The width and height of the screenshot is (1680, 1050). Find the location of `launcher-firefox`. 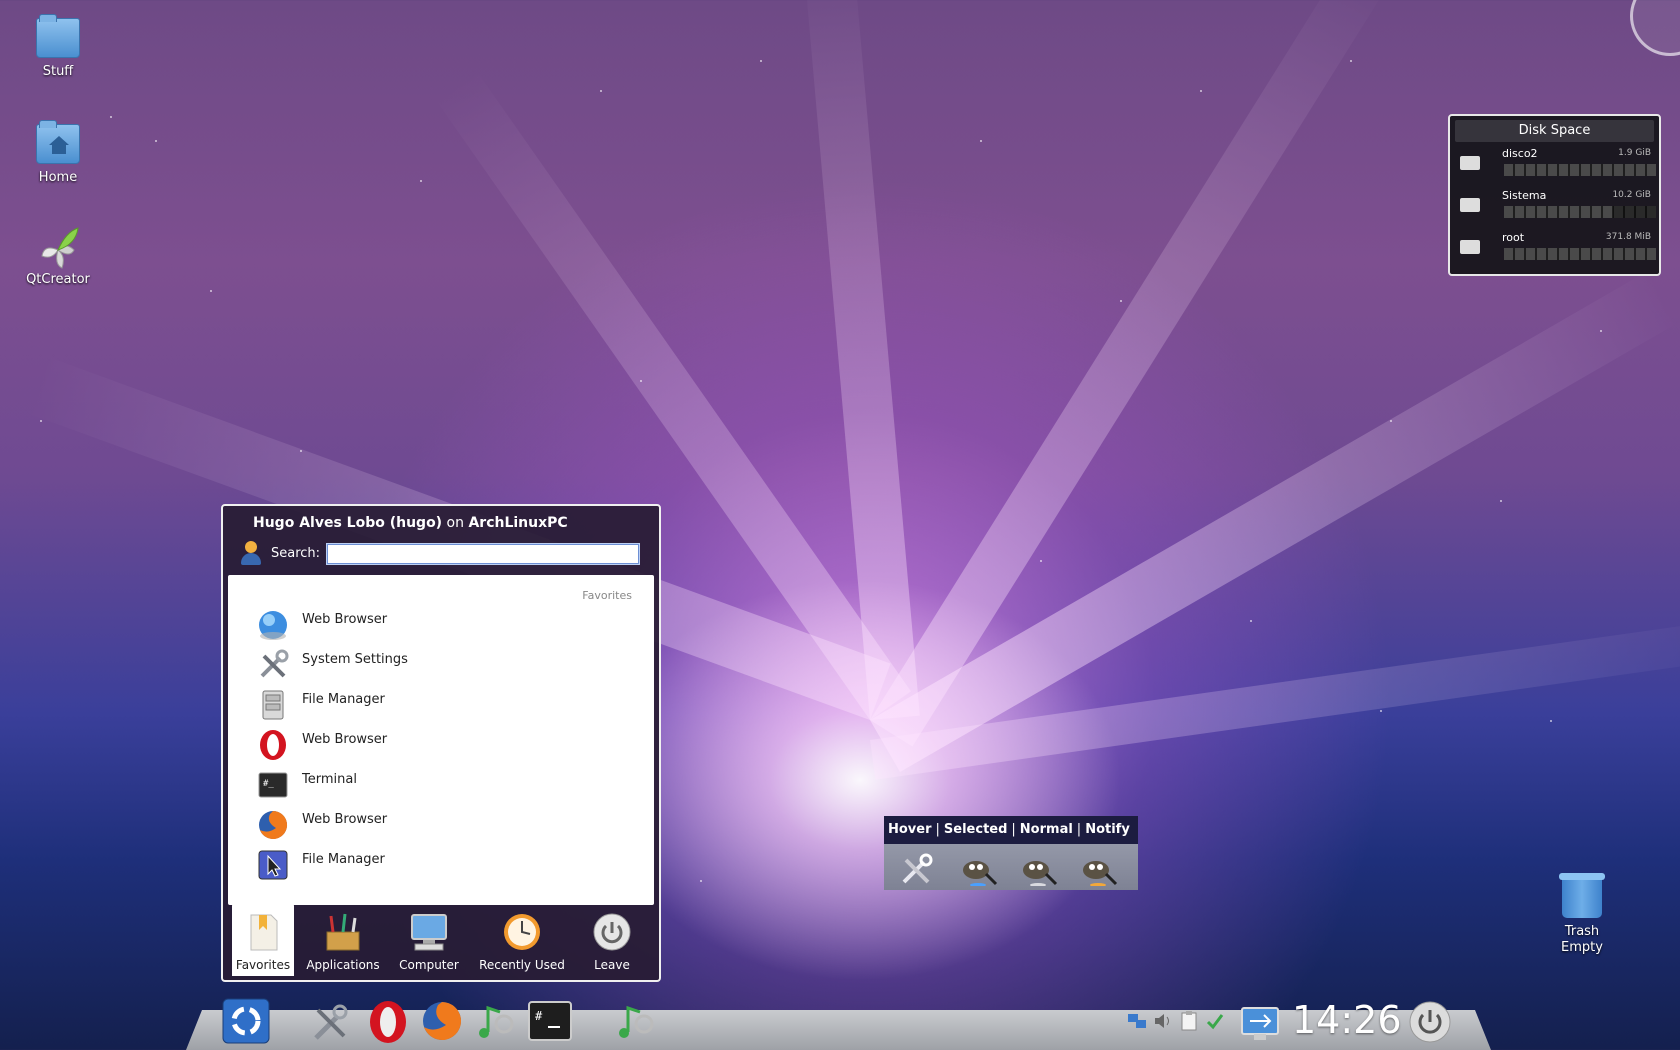

launcher-firefox is located at coordinates (442, 1023).